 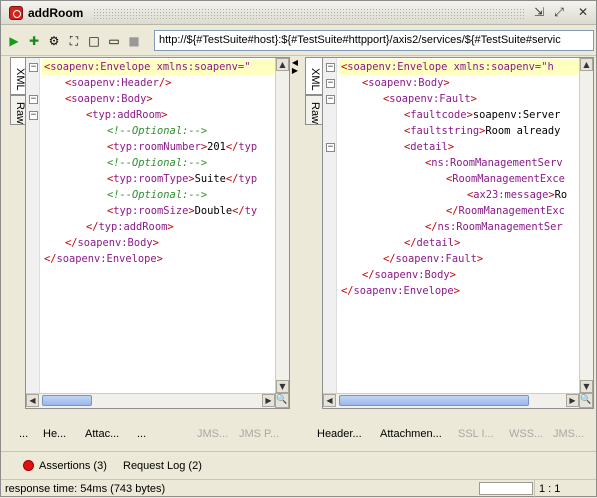 What do you see at coordinates (14, 41) in the screenshot?
I see `run-icon: ▶` at bounding box center [14, 41].